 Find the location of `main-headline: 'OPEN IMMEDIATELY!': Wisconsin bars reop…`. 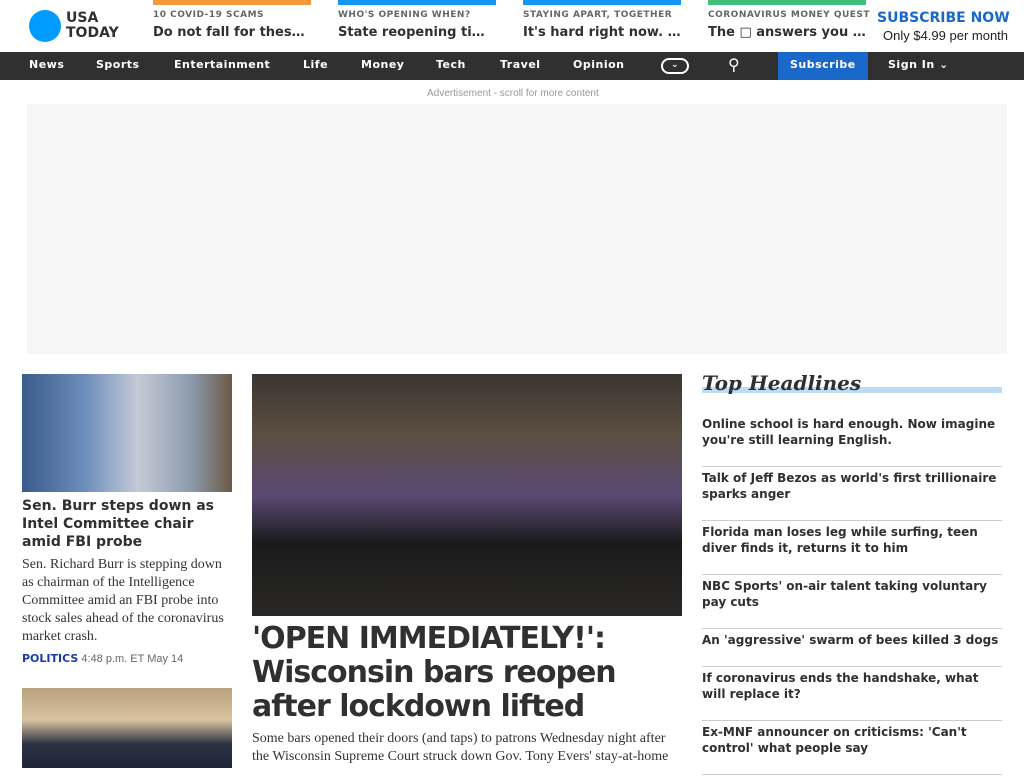

main-headline: 'OPEN IMMEDIATELY!': Wisconsin bars reop… is located at coordinates (467, 673).